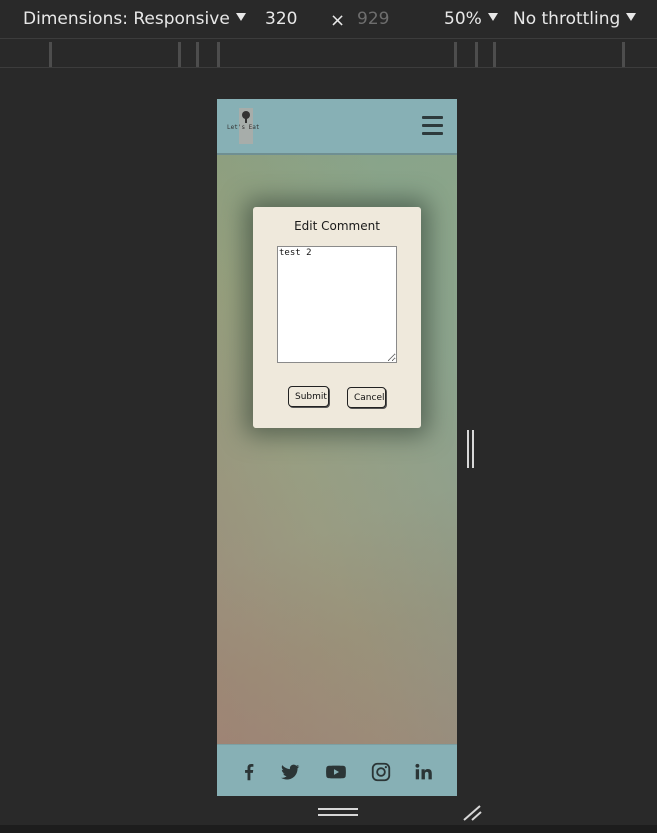 The width and height of the screenshot is (657, 833). I want to click on zoom-label: 50%, so click(463, 19).